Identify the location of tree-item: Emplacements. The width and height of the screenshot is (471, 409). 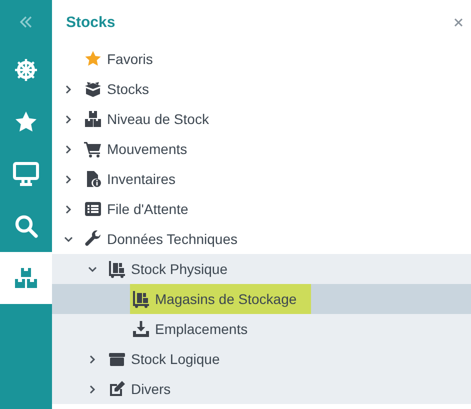
(261, 329).